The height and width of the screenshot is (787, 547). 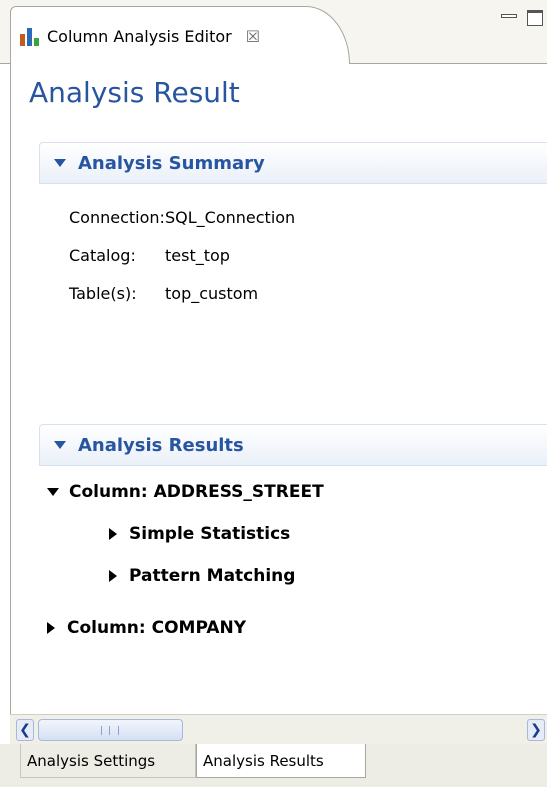 I want to click on scroll-left-icon: ❮, so click(x=25, y=730).